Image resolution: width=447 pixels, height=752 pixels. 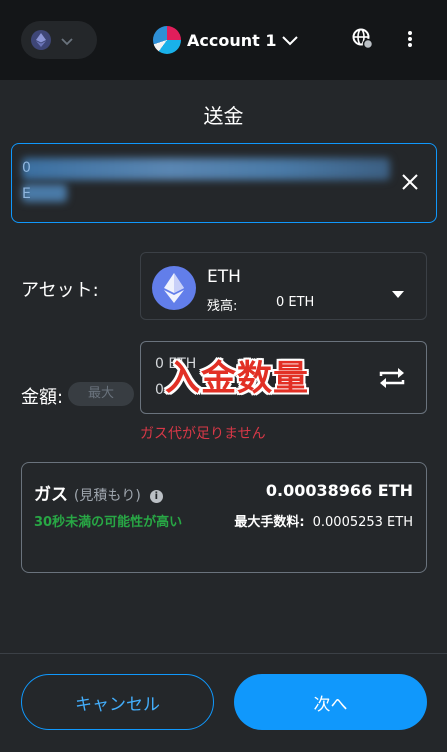 What do you see at coordinates (156, 496) in the screenshot?
I see `info-icon: i` at bounding box center [156, 496].